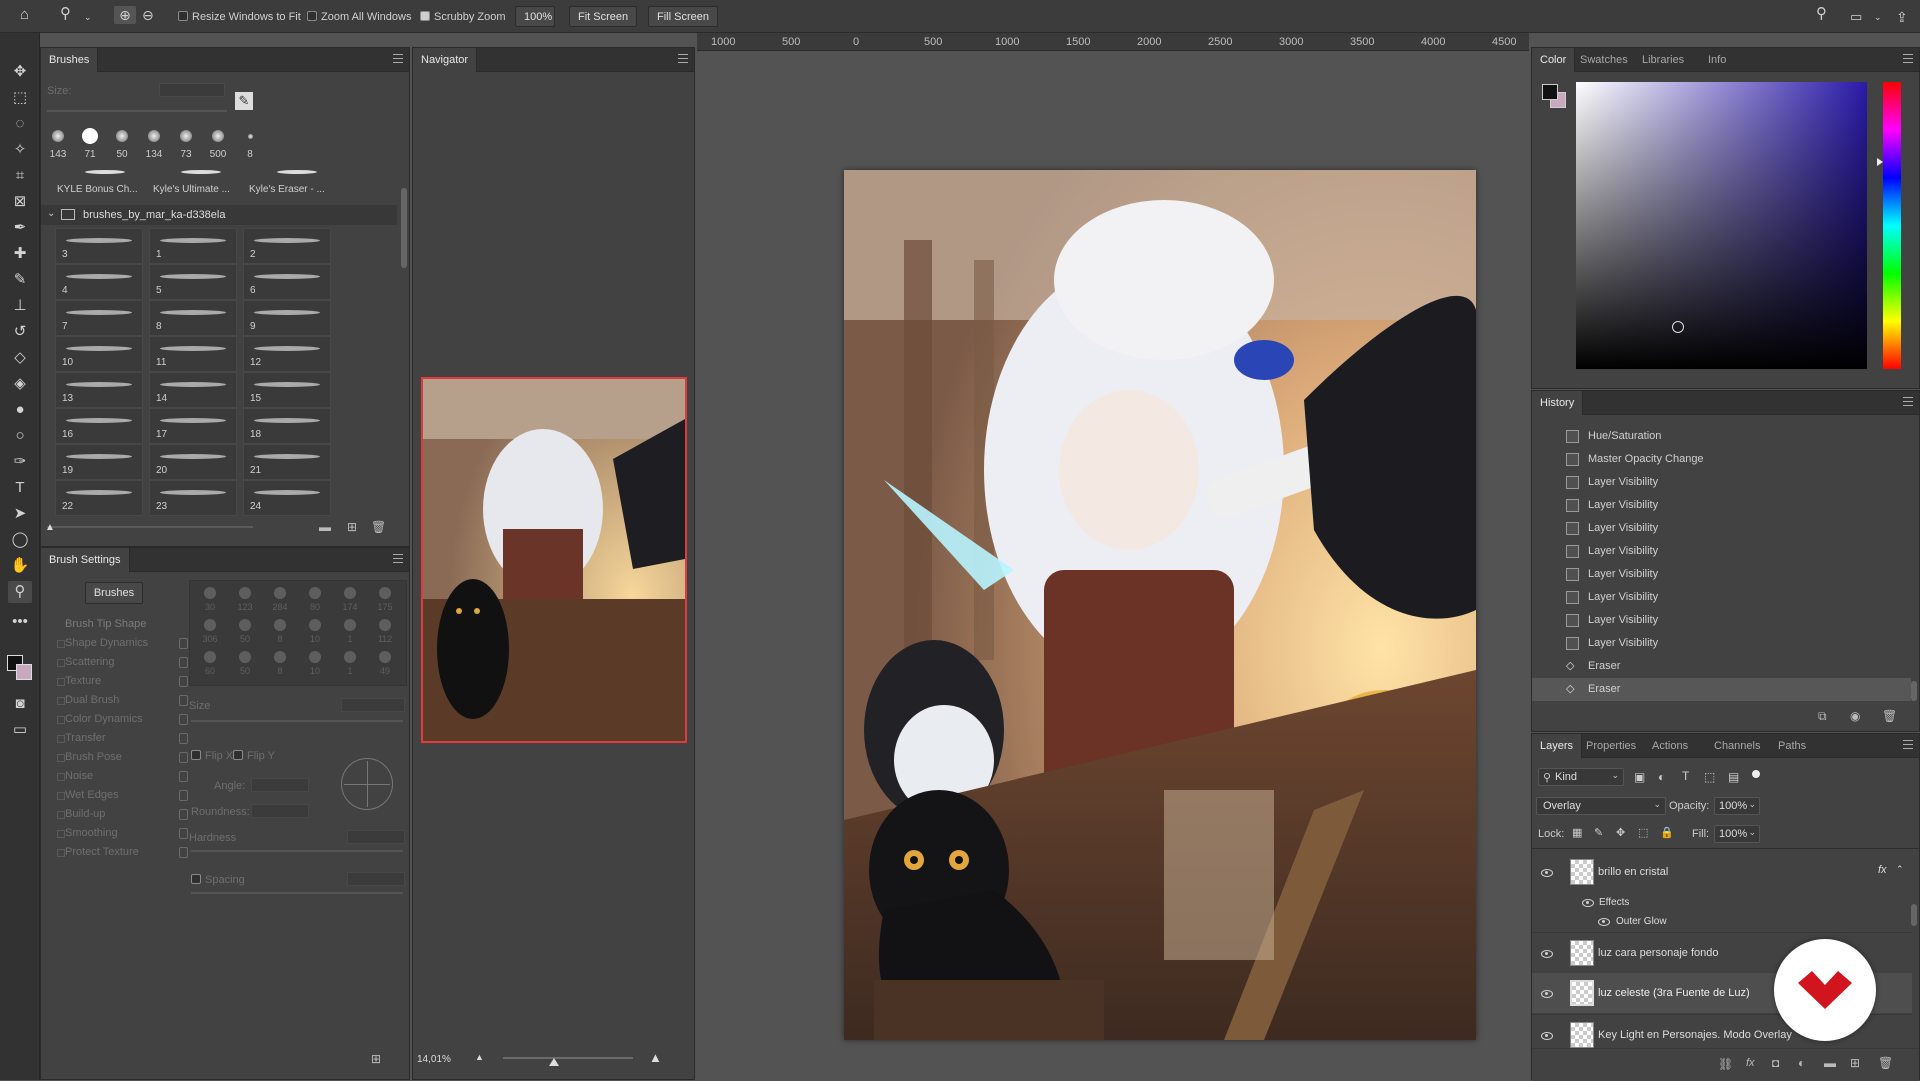 Image resolution: width=1920 pixels, height=1081 pixels. Describe the element at coordinates (114, 593) in the screenshot. I see `brushes-button: Brushes` at that location.